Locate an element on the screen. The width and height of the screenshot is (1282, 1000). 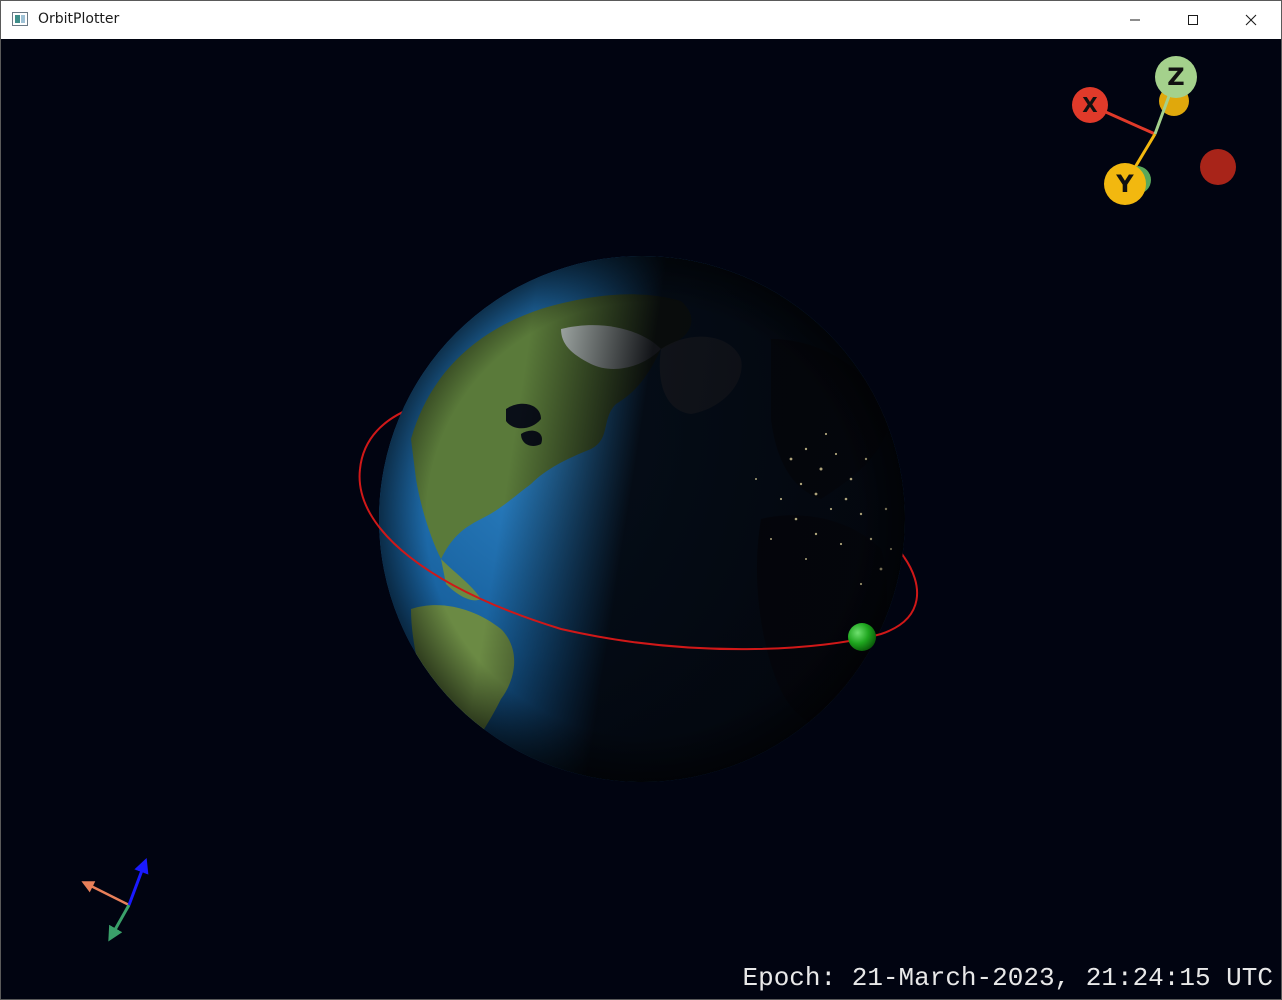
gizmo-y-label: Y is located at coordinates (1124, 184).